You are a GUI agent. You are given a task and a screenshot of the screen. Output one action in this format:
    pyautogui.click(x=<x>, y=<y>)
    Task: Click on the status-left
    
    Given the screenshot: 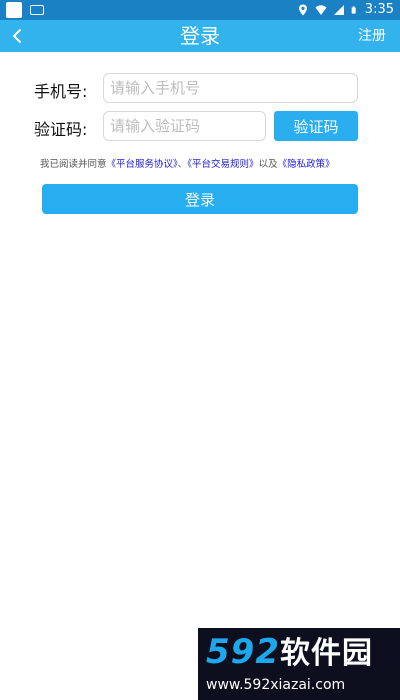 What is the action you would take?
    pyautogui.click(x=25, y=10)
    